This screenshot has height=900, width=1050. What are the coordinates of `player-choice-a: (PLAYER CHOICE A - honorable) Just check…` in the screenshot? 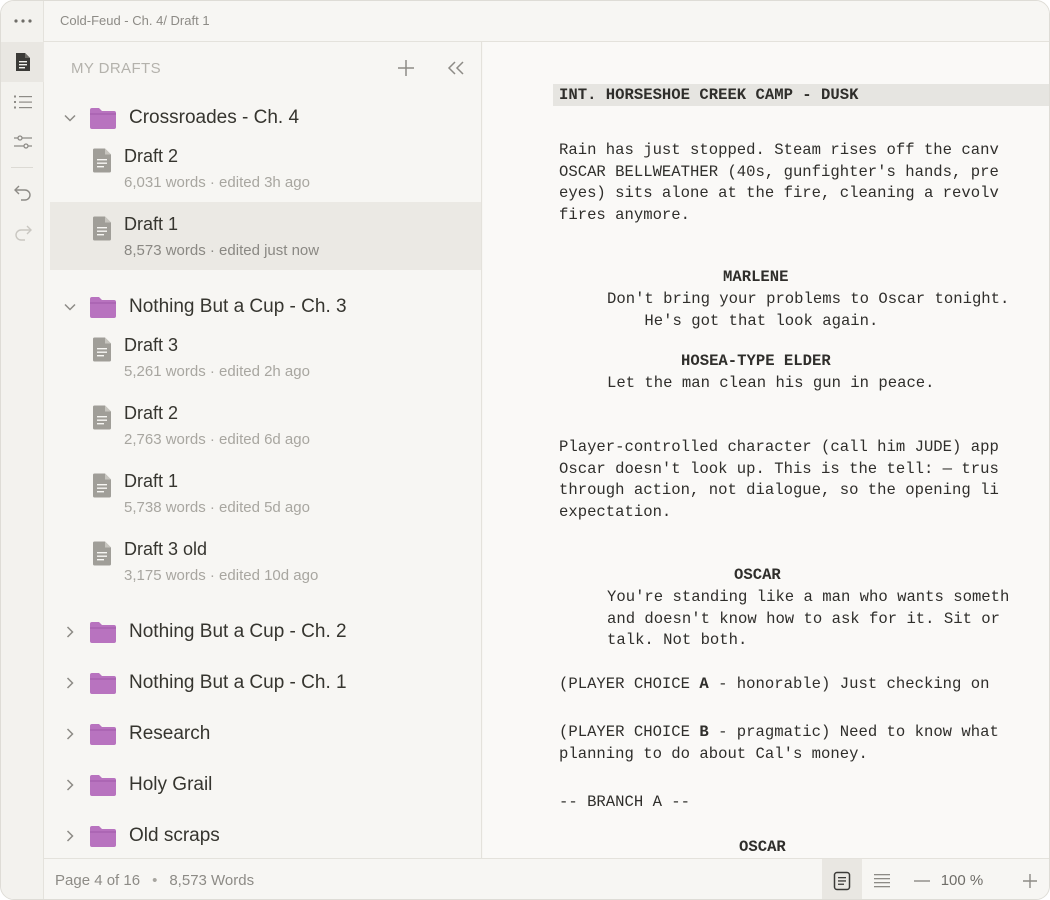 It's located at (774, 685).